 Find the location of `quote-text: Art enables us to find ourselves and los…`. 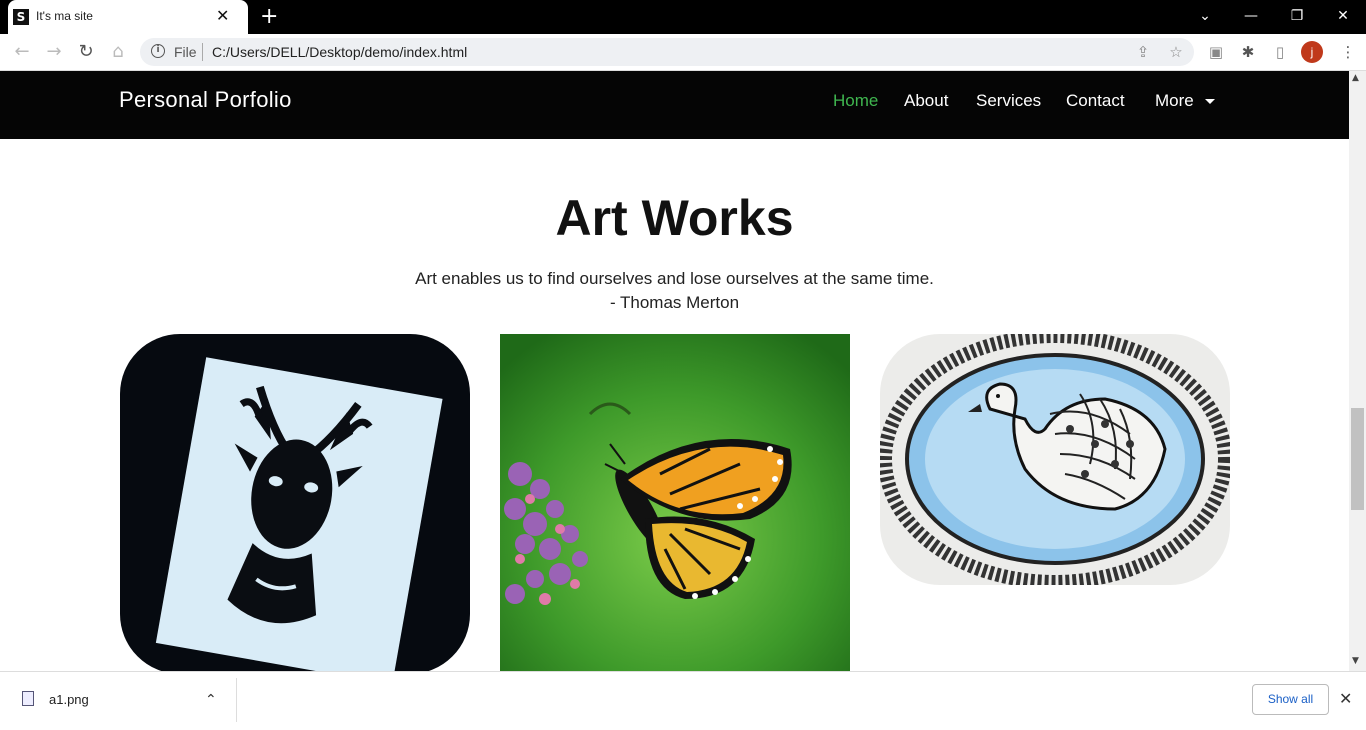

quote-text: Art enables us to find ourselves and los… is located at coordinates (674, 278).